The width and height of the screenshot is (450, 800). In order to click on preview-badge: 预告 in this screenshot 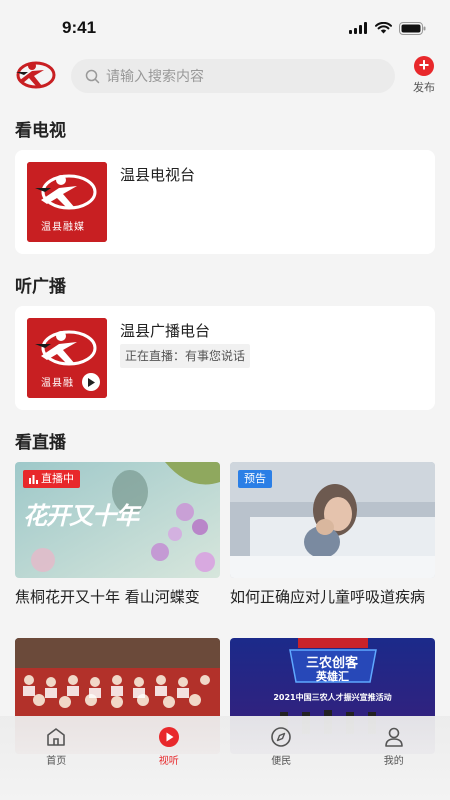, I will do `click(255, 479)`.